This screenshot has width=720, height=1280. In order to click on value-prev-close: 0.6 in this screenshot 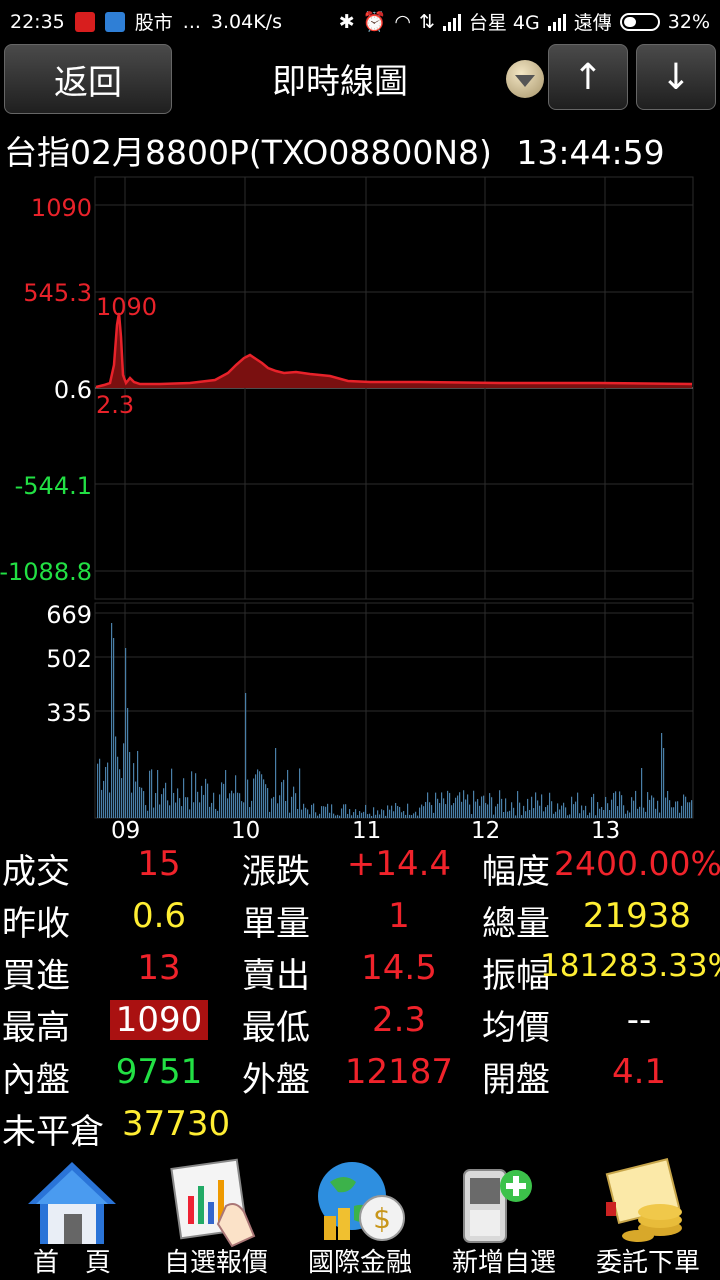, I will do `click(159, 916)`.